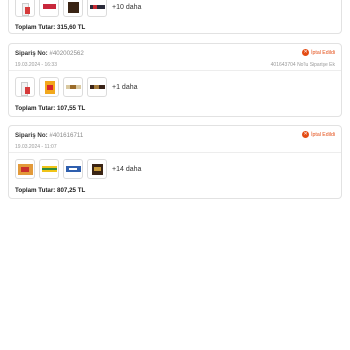 Image resolution: width=350 pixels, height=350 pixels. I want to click on product-thumbnails: +10 daha, so click(78, 8).